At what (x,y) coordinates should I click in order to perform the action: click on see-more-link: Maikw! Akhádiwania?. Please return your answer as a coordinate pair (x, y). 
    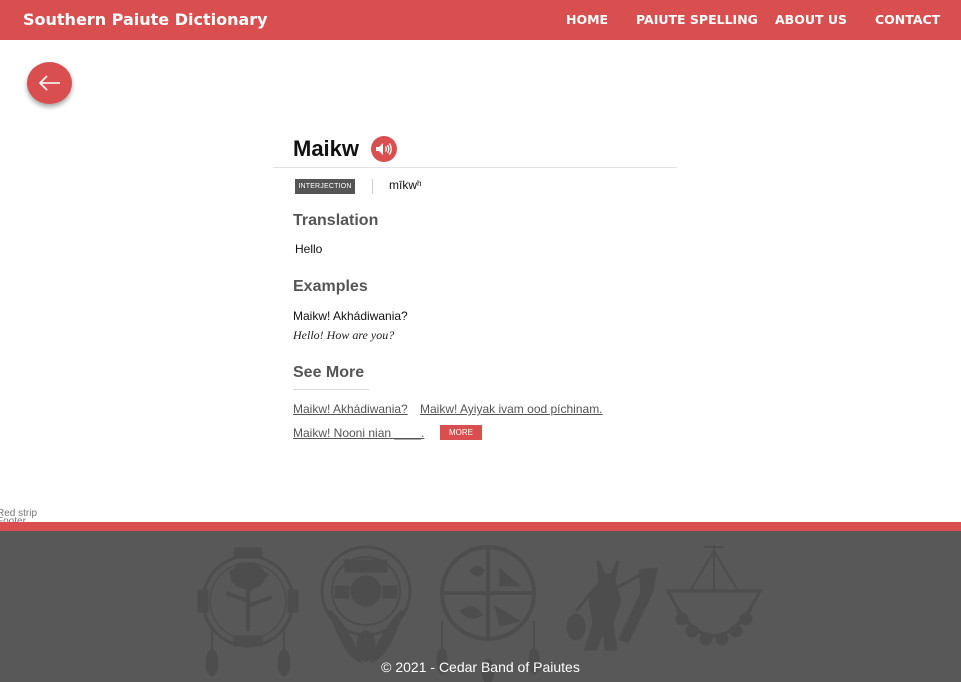
    Looking at the image, I should click on (350, 409).